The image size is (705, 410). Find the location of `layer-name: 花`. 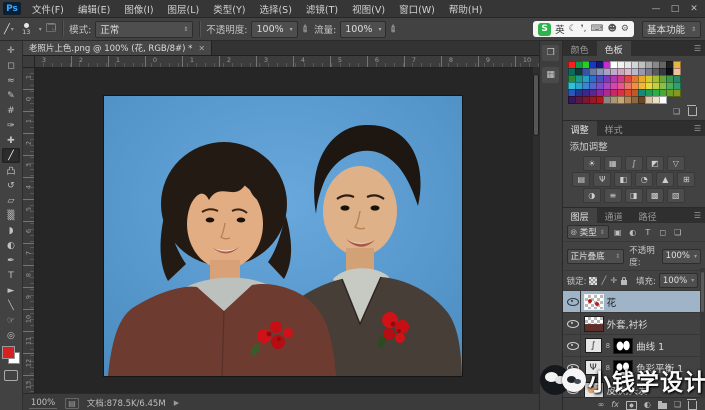

layer-name: 花 is located at coordinates (612, 302).